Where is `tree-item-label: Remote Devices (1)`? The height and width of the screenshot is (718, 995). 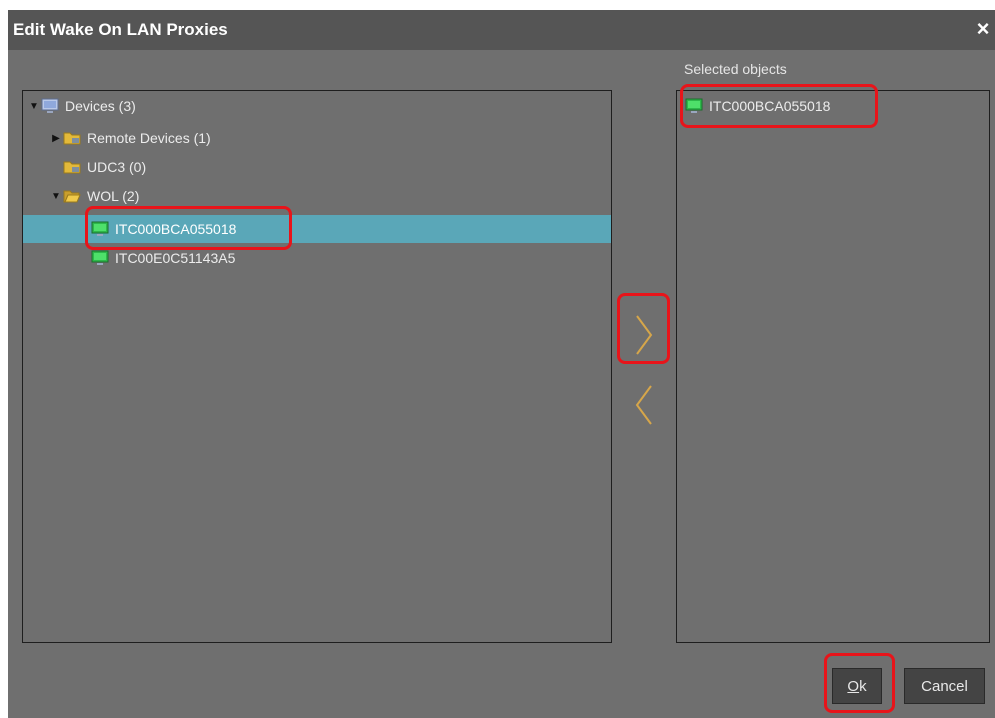 tree-item-label: Remote Devices (1) is located at coordinates (149, 138).